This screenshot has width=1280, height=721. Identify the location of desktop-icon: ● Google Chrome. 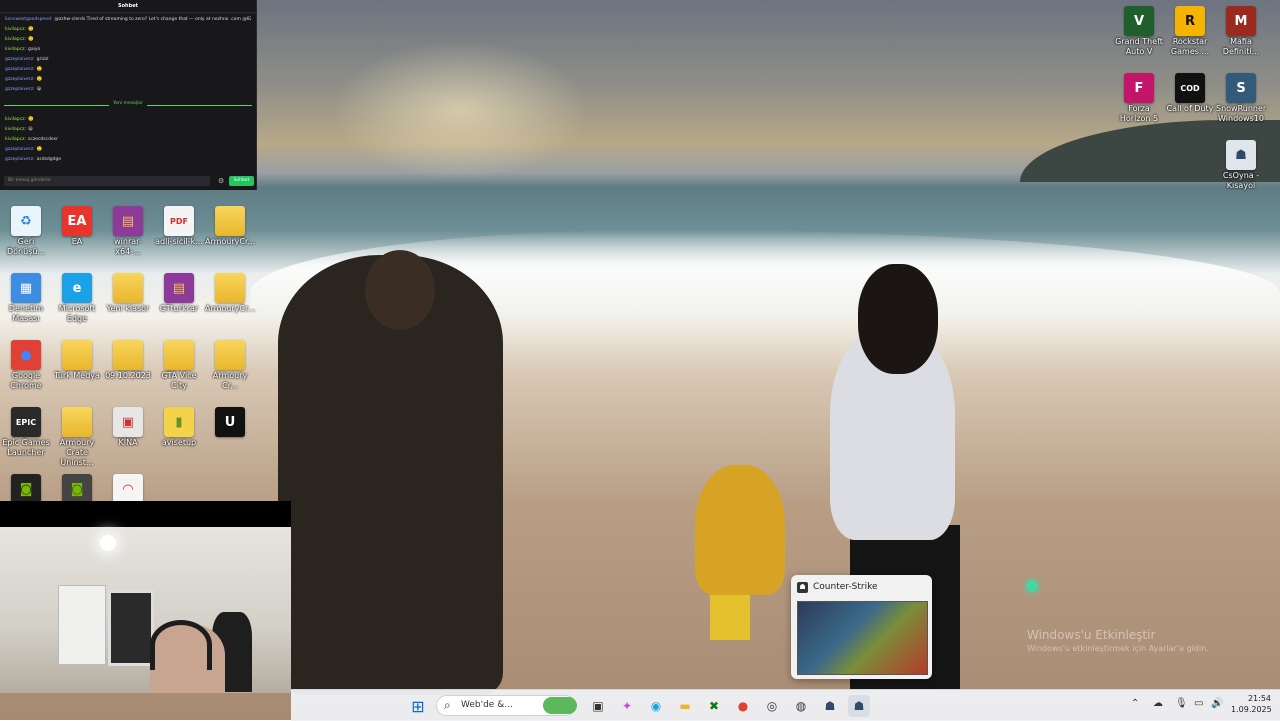
(26, 365).